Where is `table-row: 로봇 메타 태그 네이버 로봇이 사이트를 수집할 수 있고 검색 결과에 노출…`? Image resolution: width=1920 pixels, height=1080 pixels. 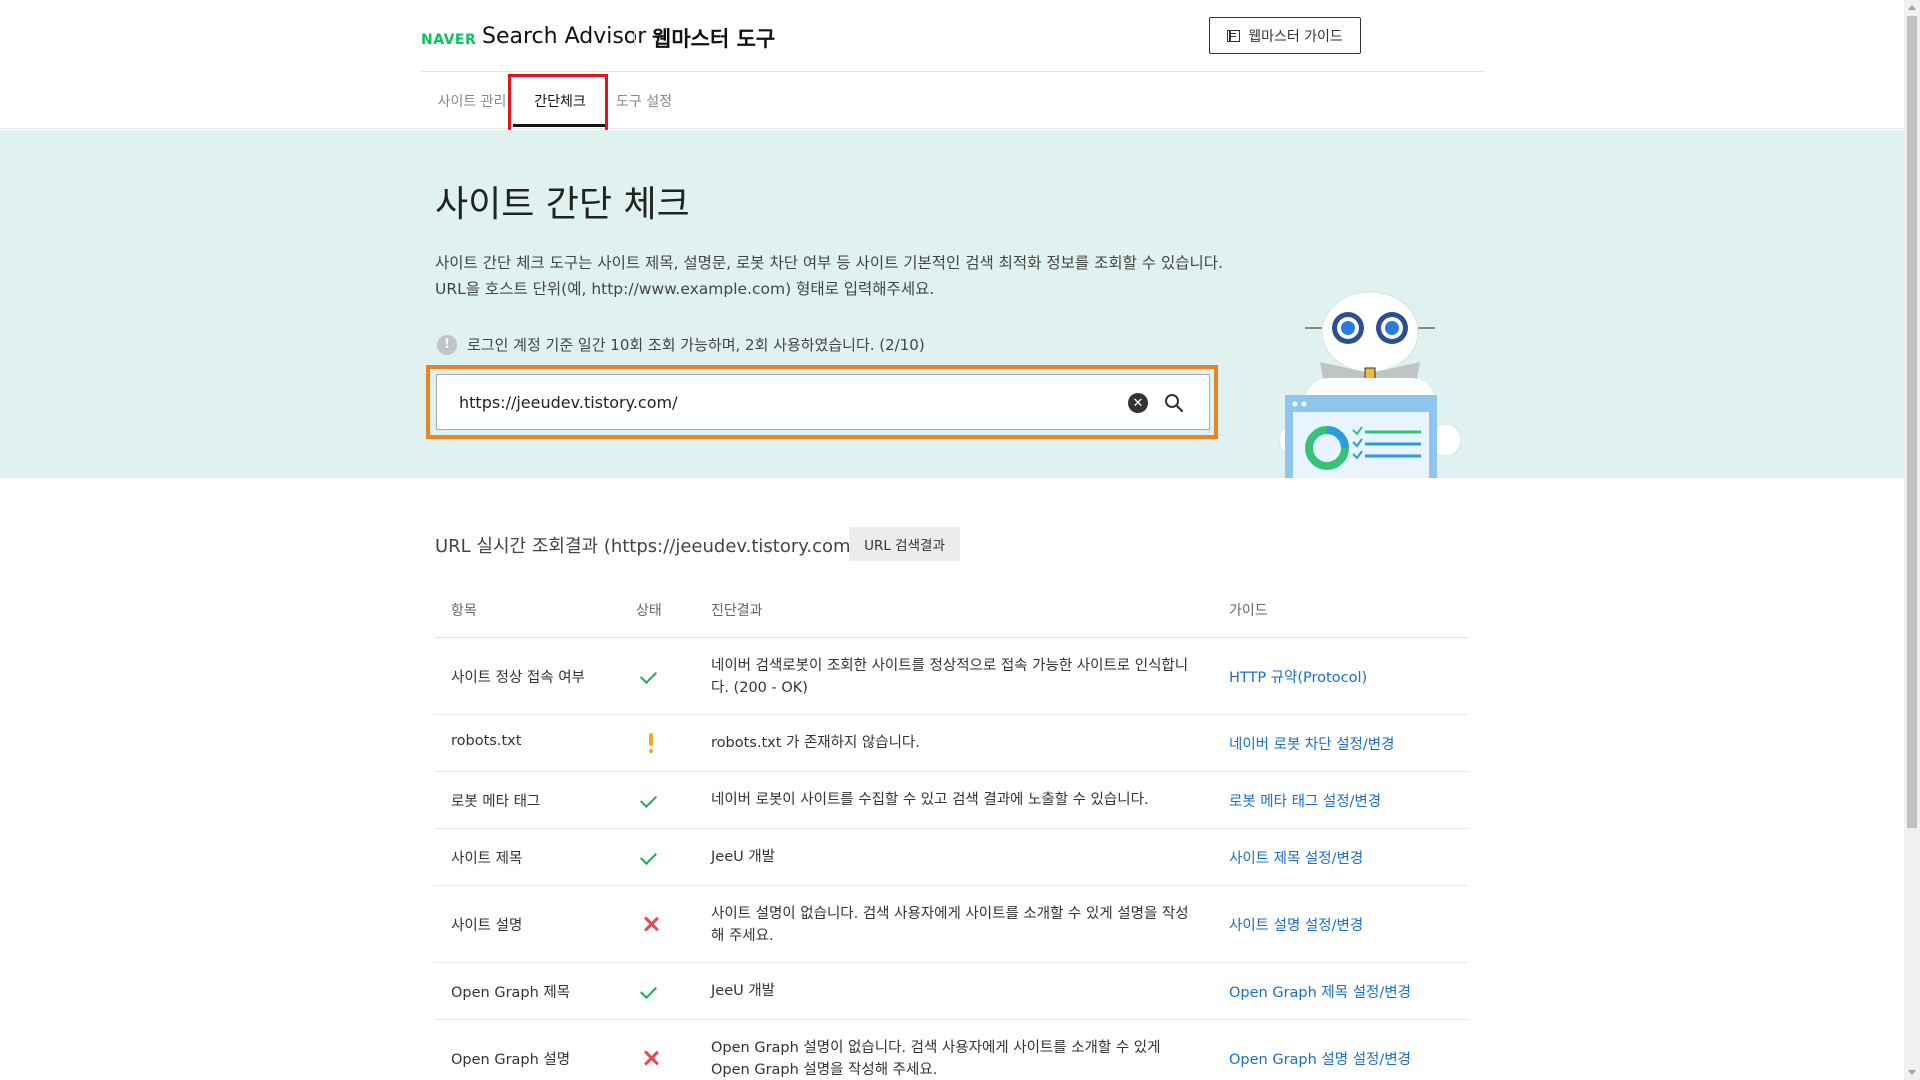 table-row: 로봇 메타 태그 네이버 로봇이 사이트를 수집할 수 있고 검색 결과에 노출… is located at coordinates (951, 800).